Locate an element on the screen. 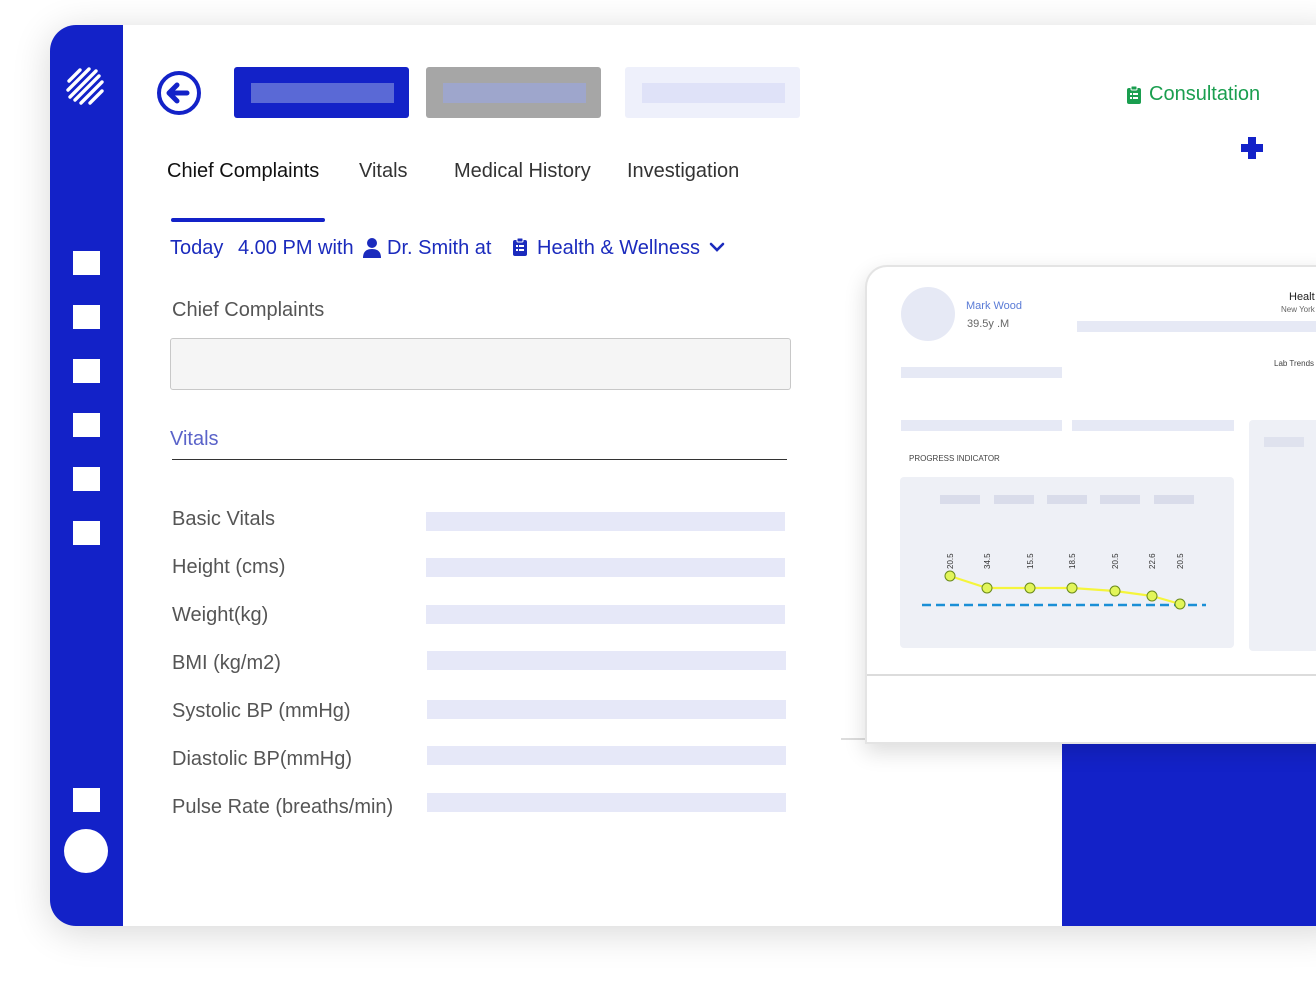 The height and width of the screenshot is (996, 1316). vitals-divider is located at coordinates (479, 459).